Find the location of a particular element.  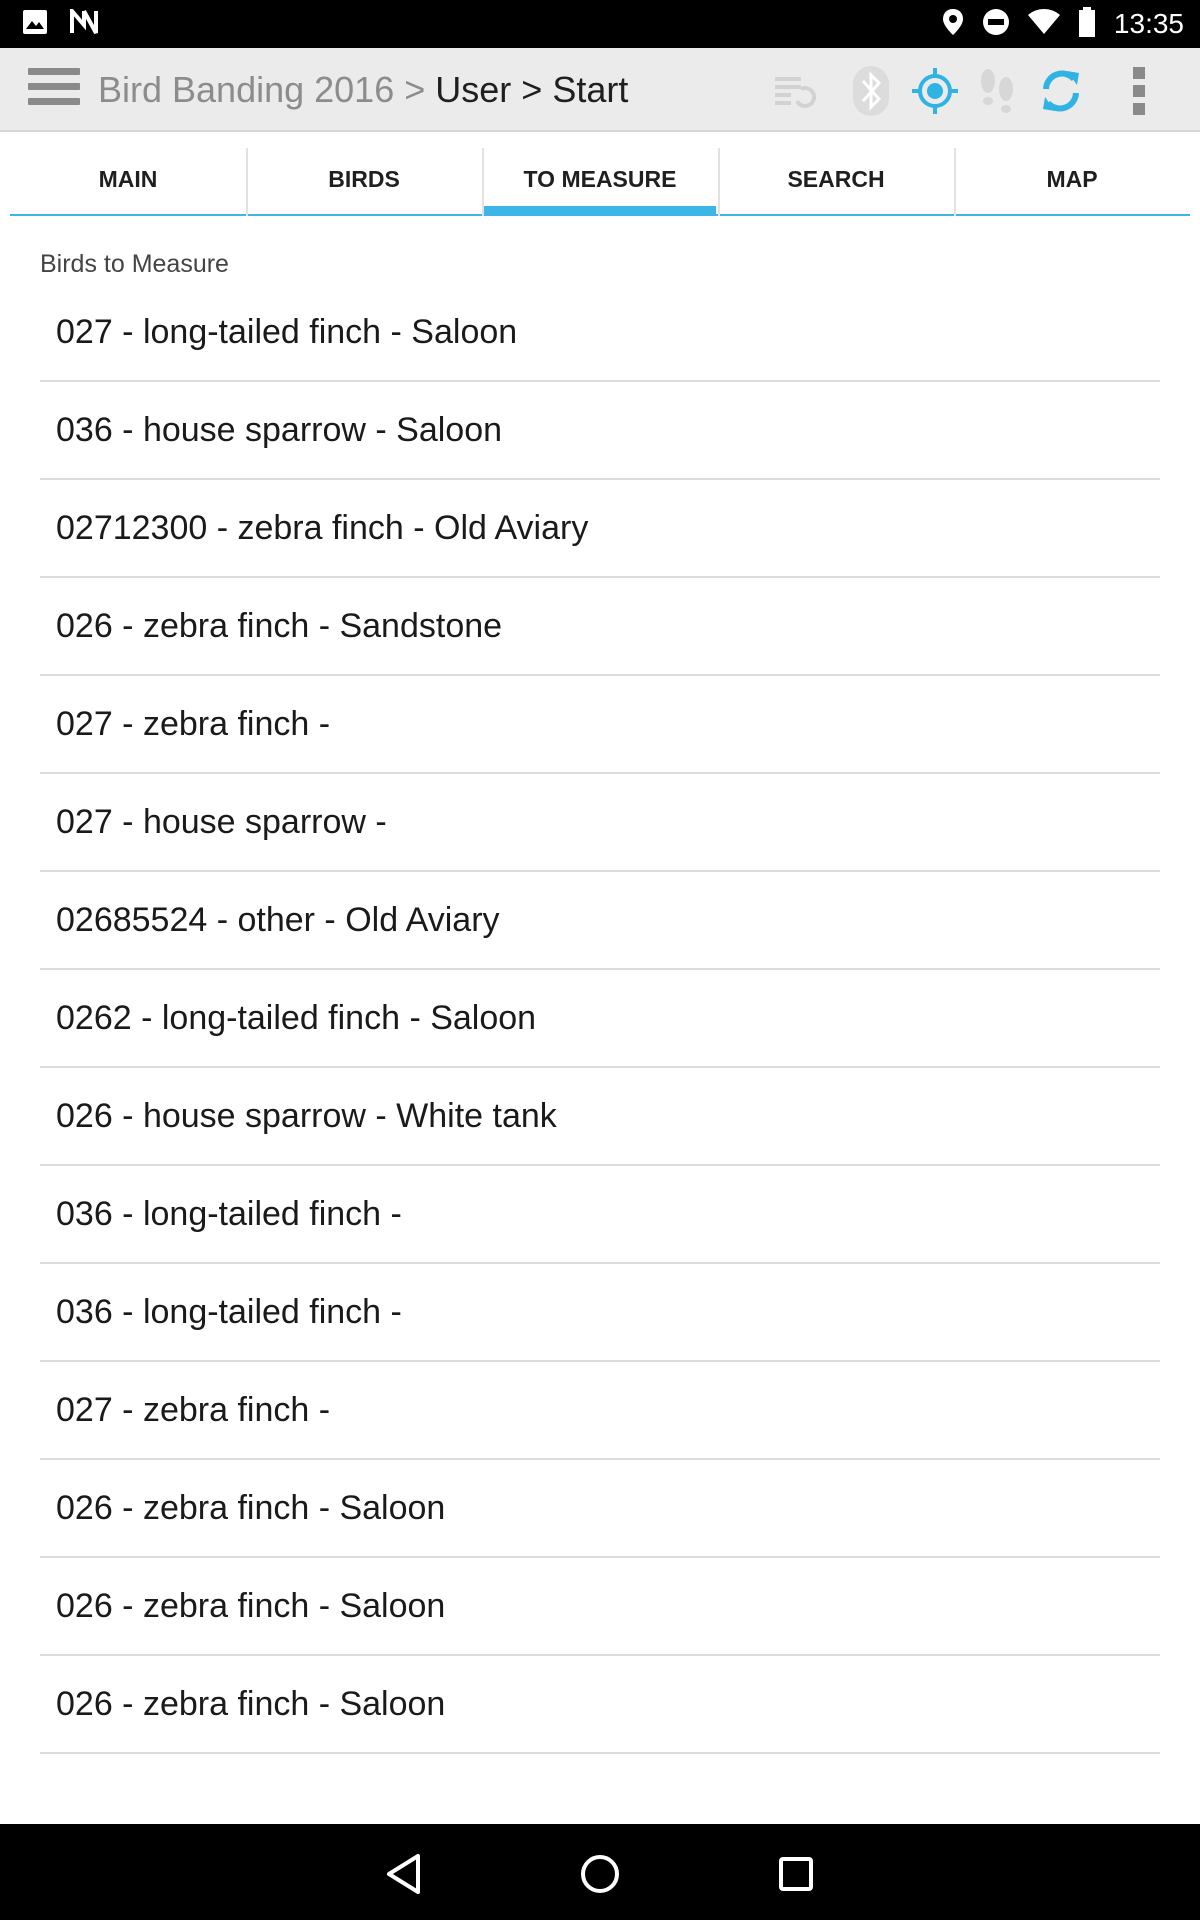

refresh-icon is located at coordinates (1061, 91).